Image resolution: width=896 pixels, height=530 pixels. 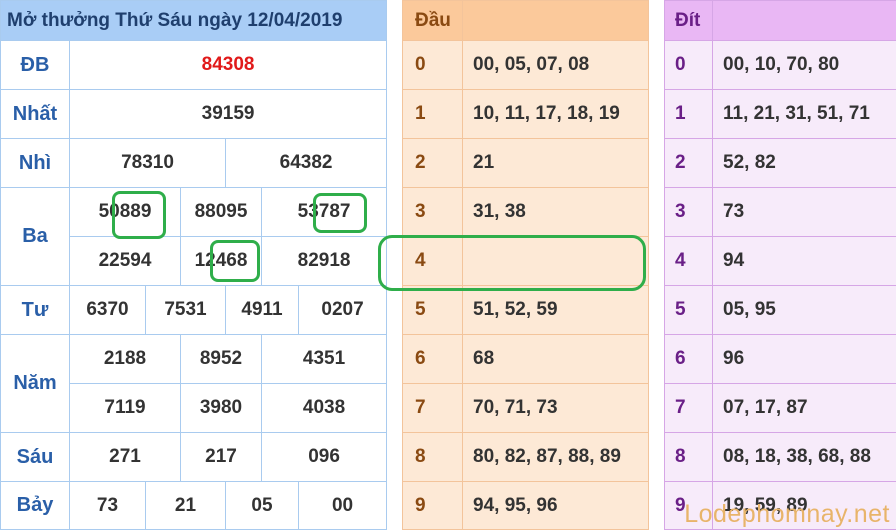 I want to click on dau-row-value: 68, so click(x=556, y=359).